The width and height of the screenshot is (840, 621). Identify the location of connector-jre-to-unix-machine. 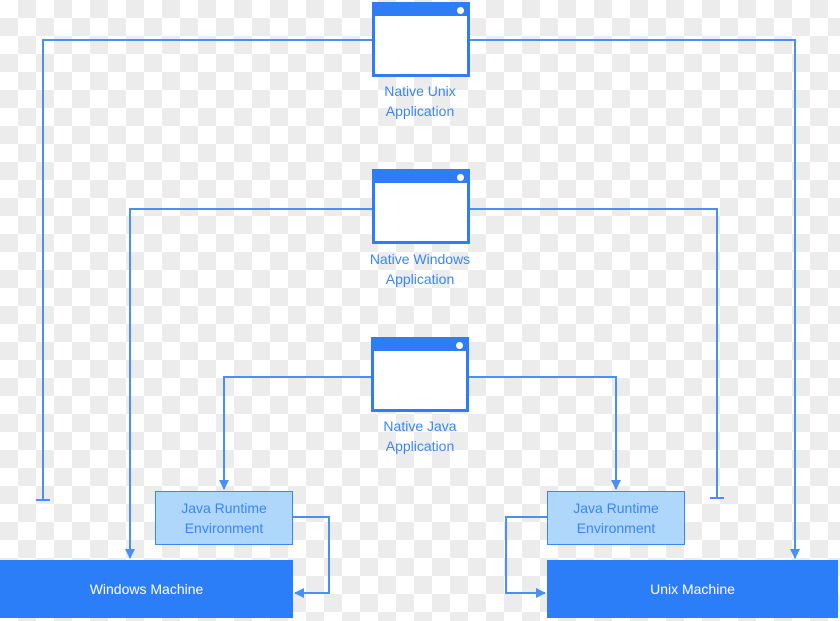
(526, 557).